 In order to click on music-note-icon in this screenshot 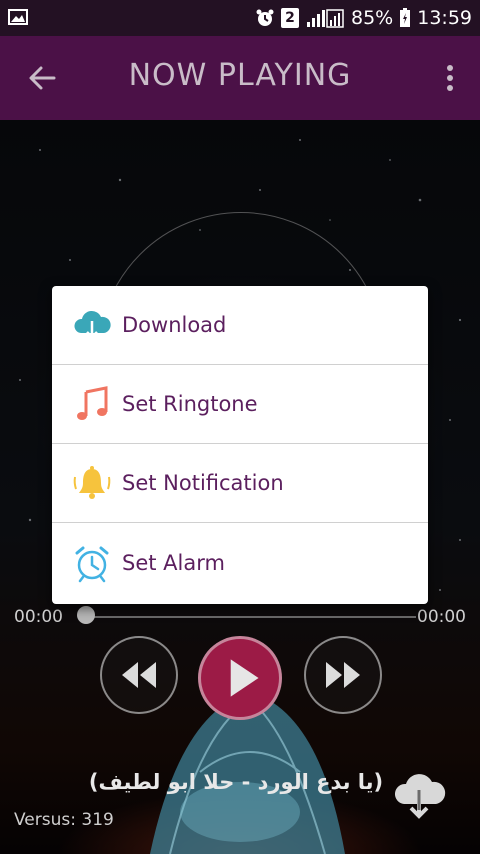, I will do `click(92, 403)`.